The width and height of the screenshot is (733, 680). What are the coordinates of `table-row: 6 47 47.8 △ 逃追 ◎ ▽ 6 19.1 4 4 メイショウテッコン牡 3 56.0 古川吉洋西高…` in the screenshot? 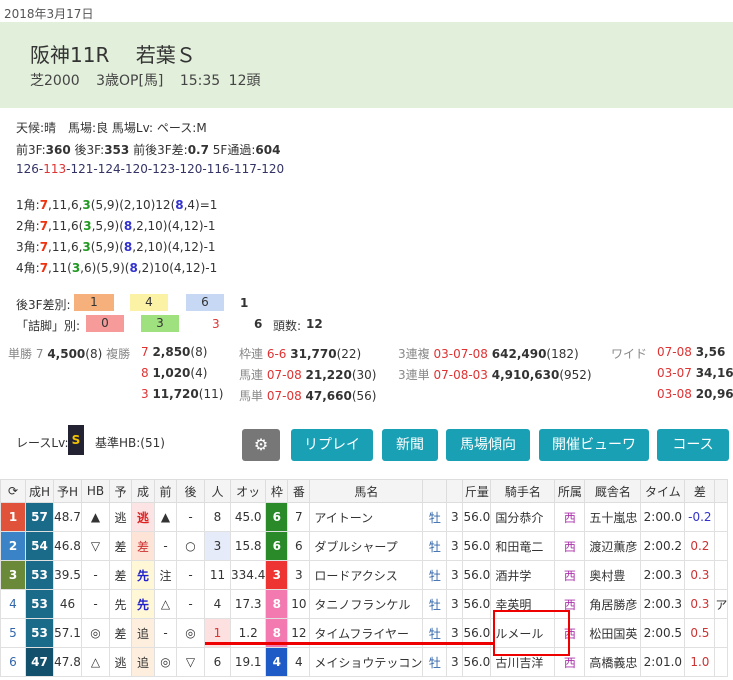 It's located at (364, 662).